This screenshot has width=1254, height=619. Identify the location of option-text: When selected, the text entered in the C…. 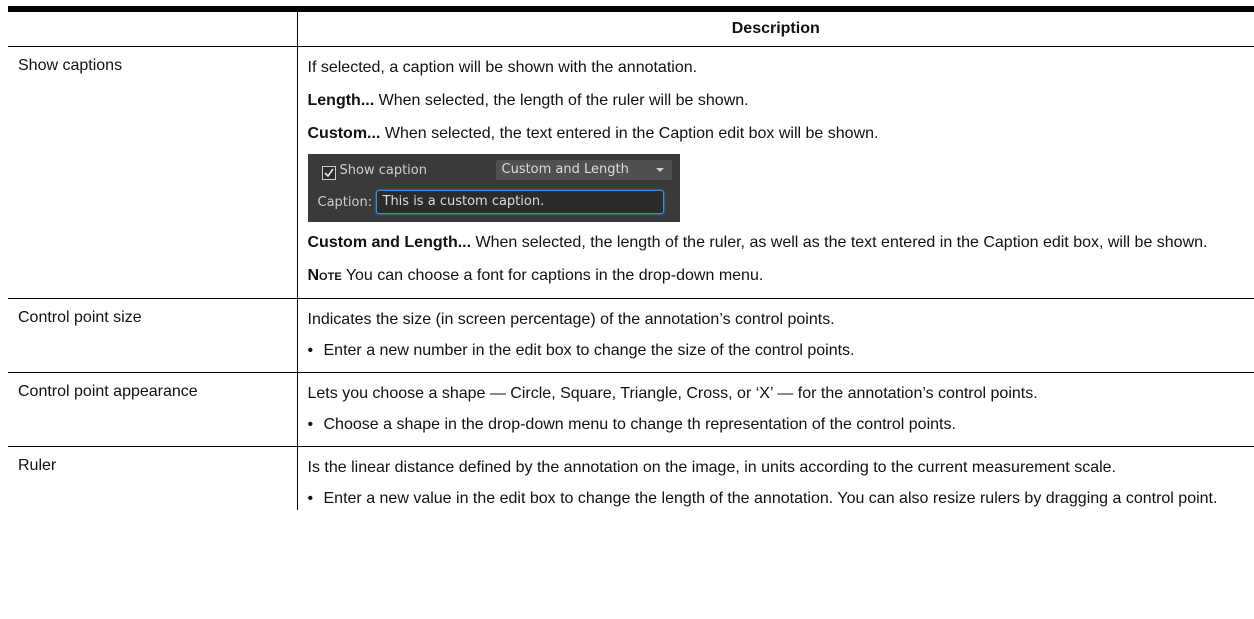
(629, 133).